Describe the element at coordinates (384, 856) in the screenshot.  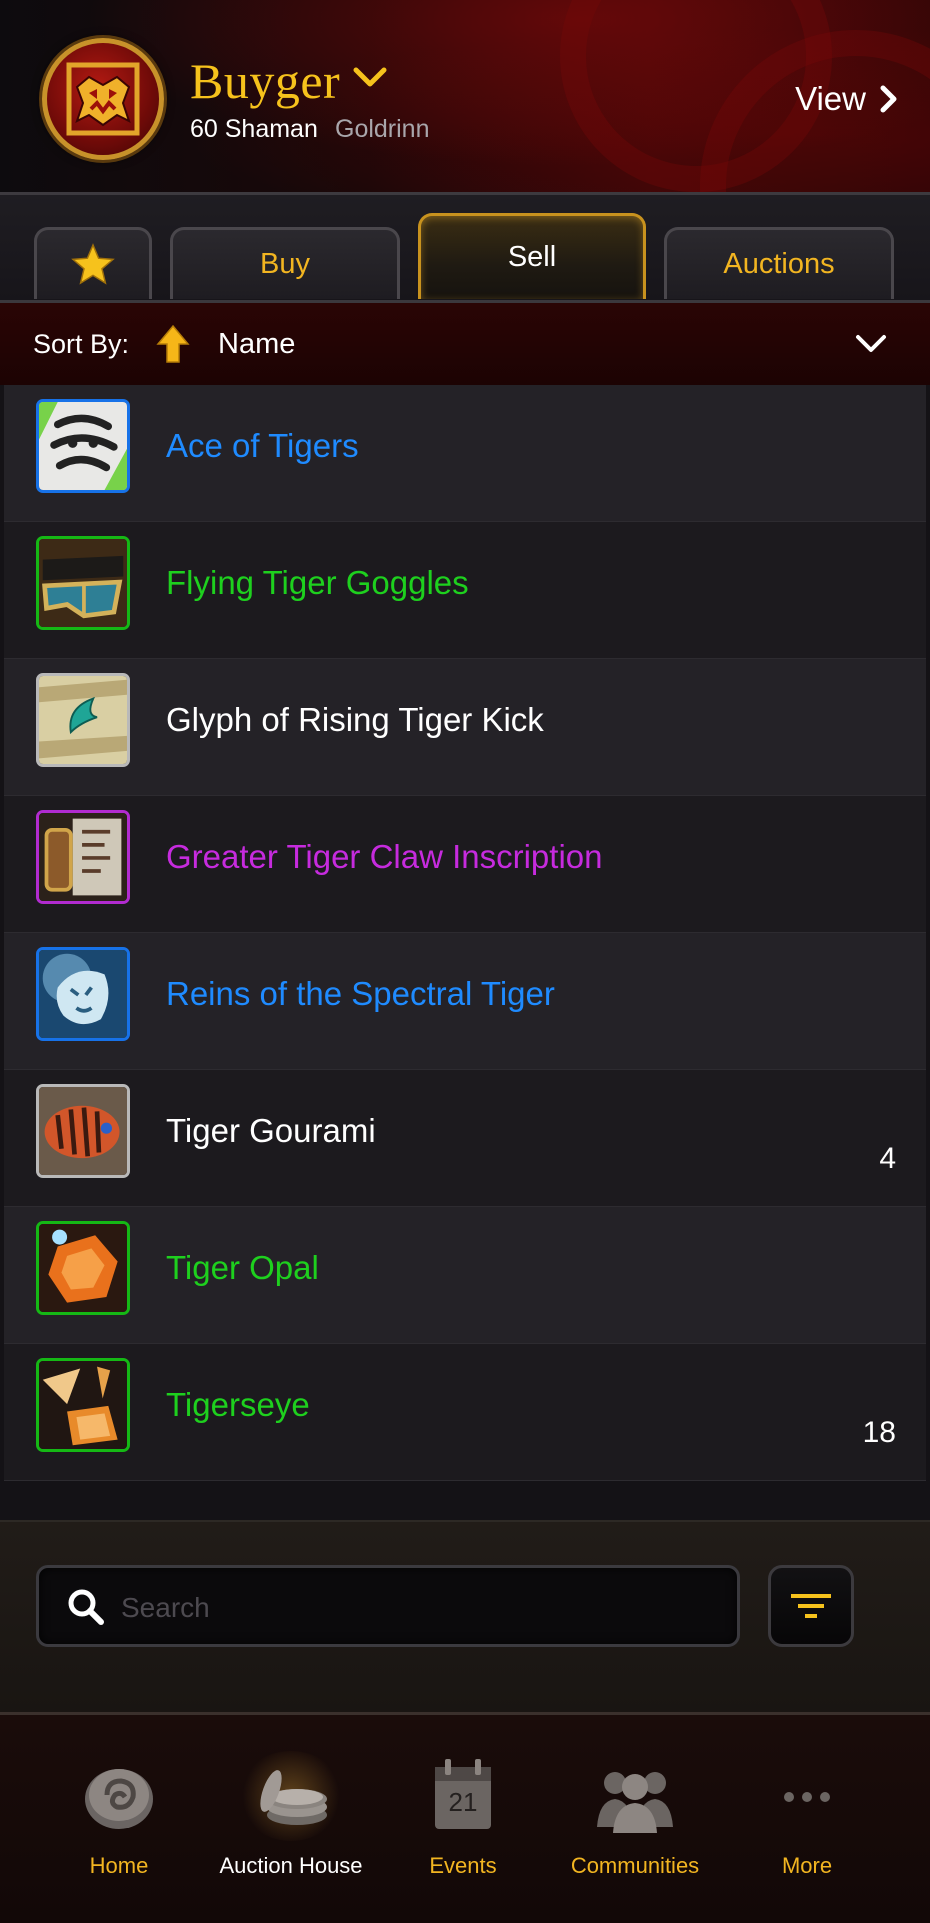
I see `item-name: Greater Tiger Claw Inscription` at that location.